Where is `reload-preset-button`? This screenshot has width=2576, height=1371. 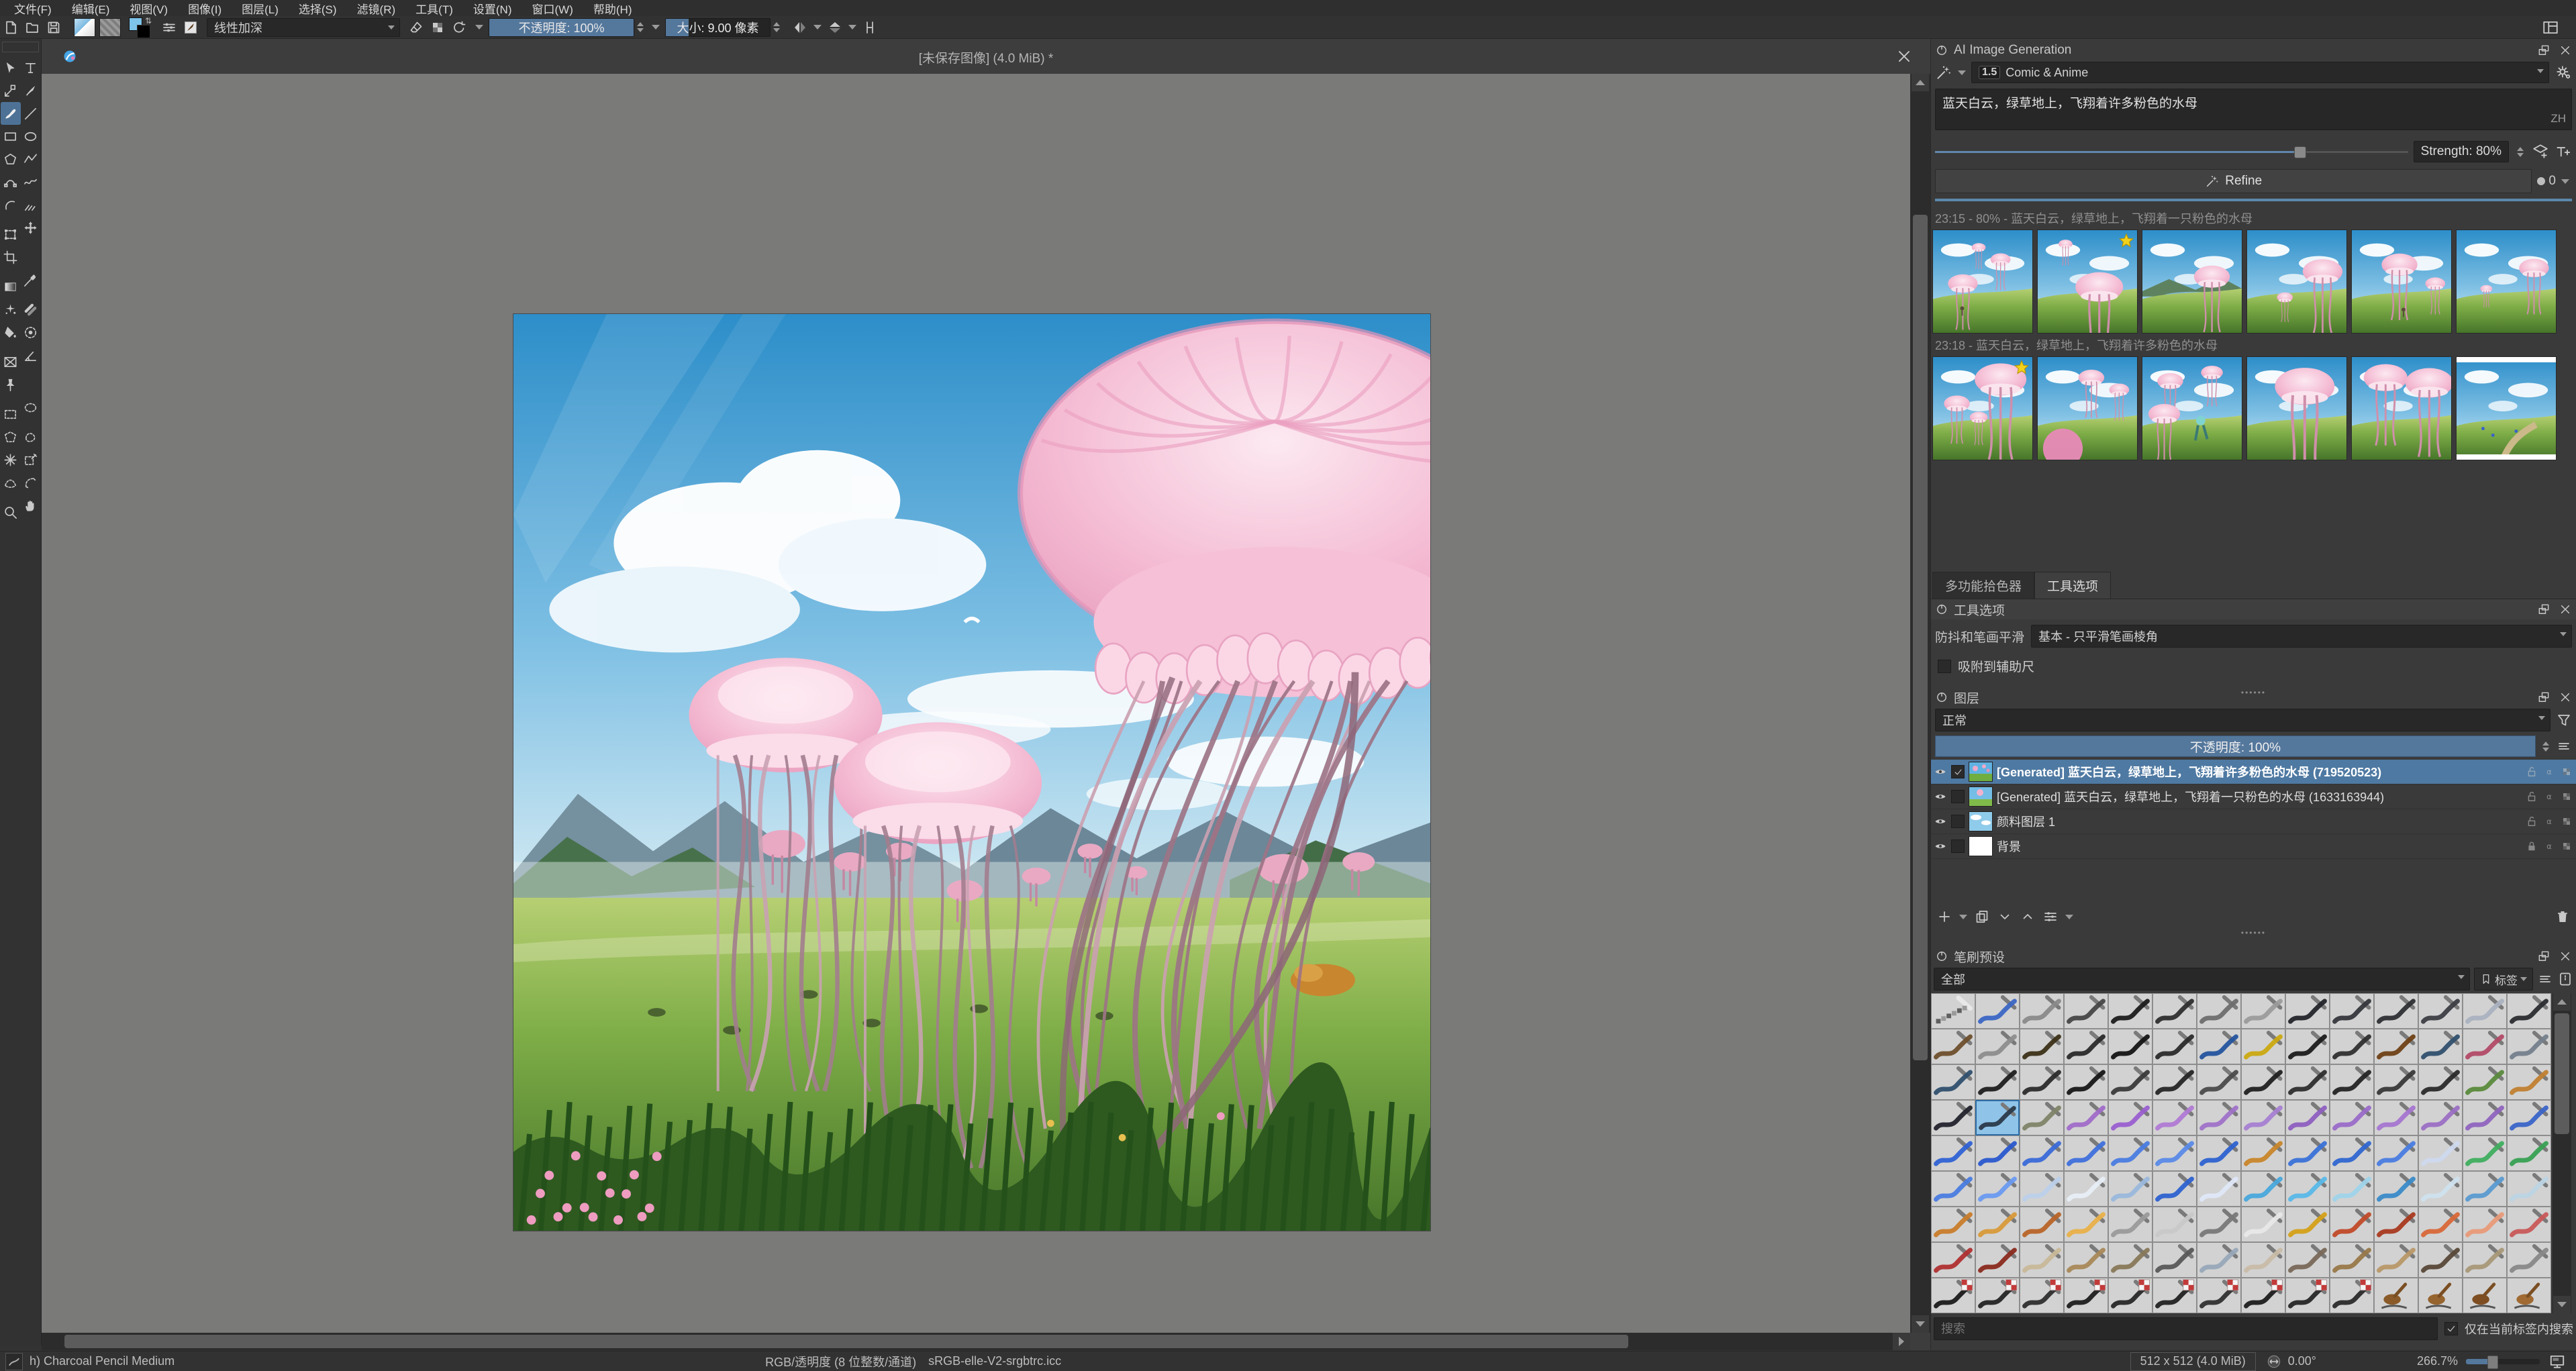
reload-preset-button is located at coordinates (459, 27).